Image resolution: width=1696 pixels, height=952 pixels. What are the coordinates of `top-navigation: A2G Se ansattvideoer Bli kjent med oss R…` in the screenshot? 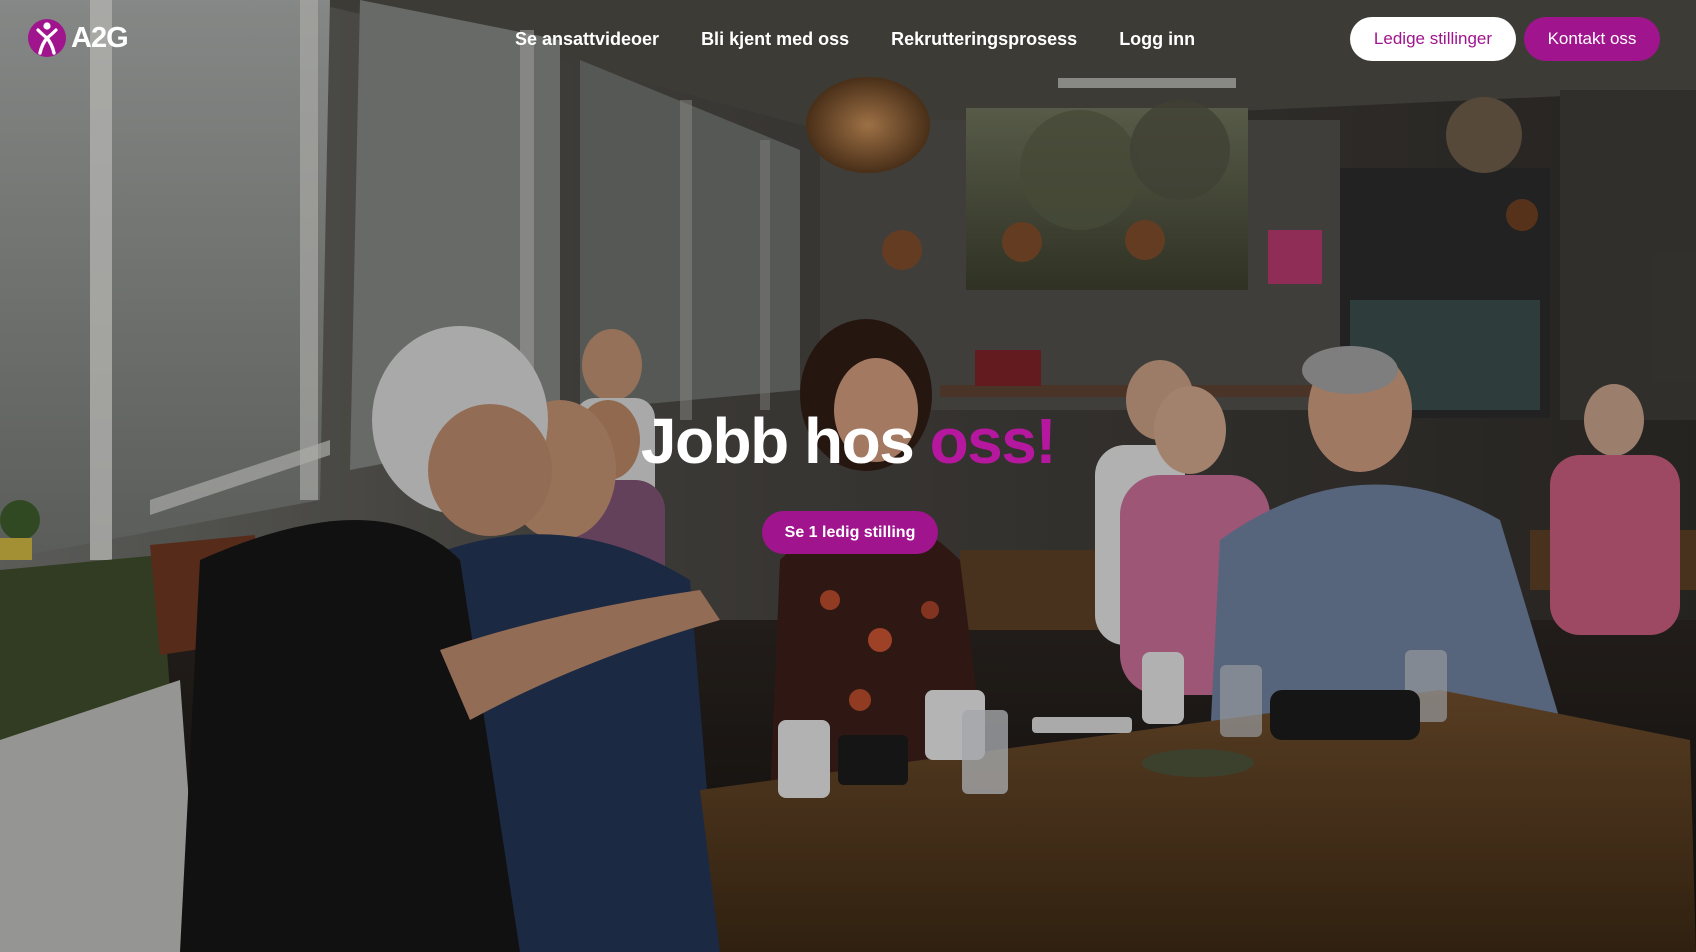 It's located at (848, 39).